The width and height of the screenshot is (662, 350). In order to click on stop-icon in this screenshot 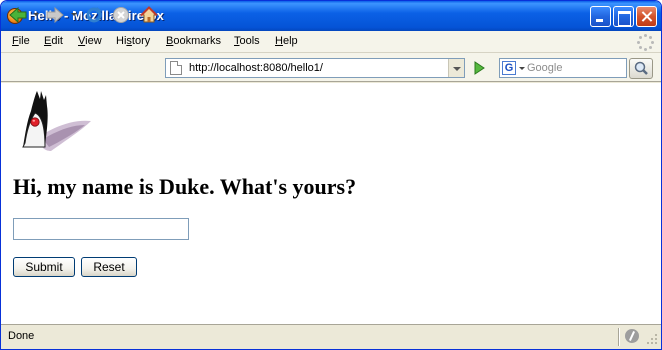, I will do `click(121, 15)`.